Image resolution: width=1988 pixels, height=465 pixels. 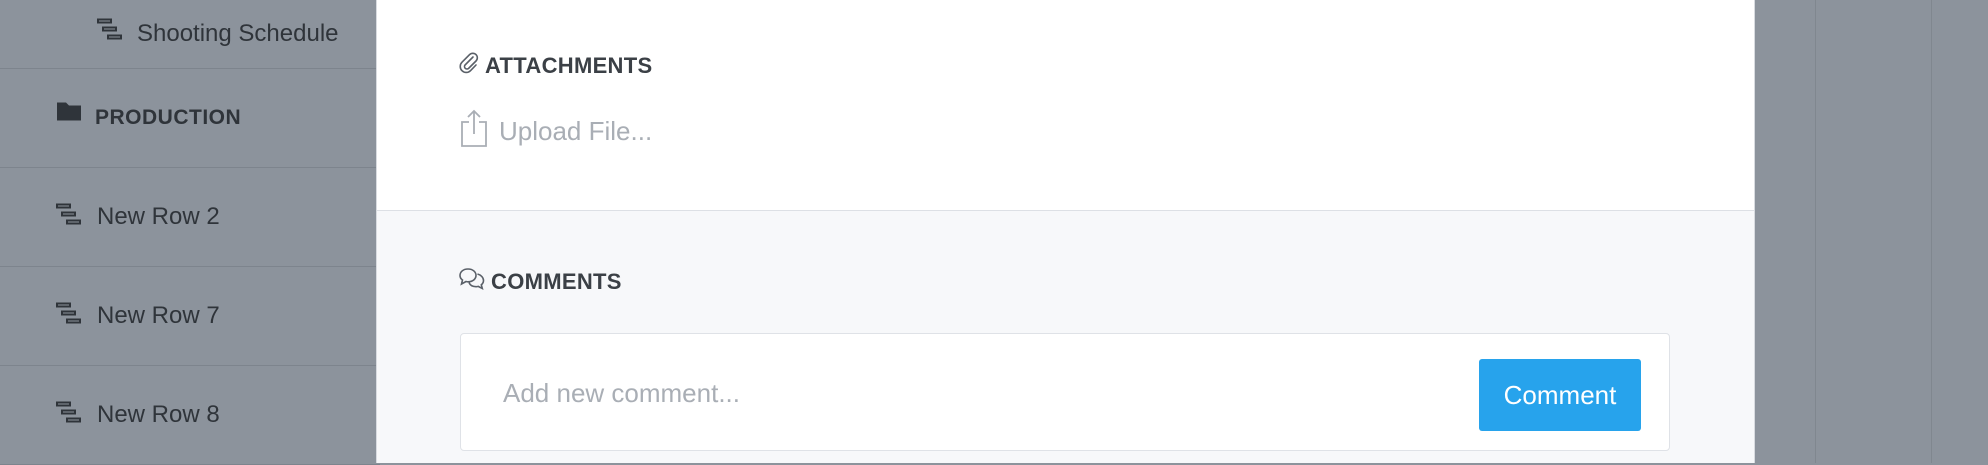 I want to click on folder-icon, so click(x=69, y=113).